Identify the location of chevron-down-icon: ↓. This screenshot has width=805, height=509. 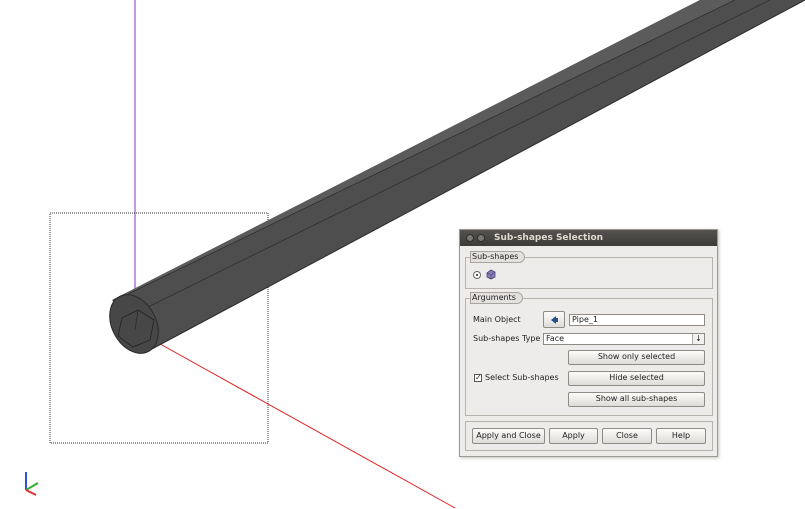
(698, 339).